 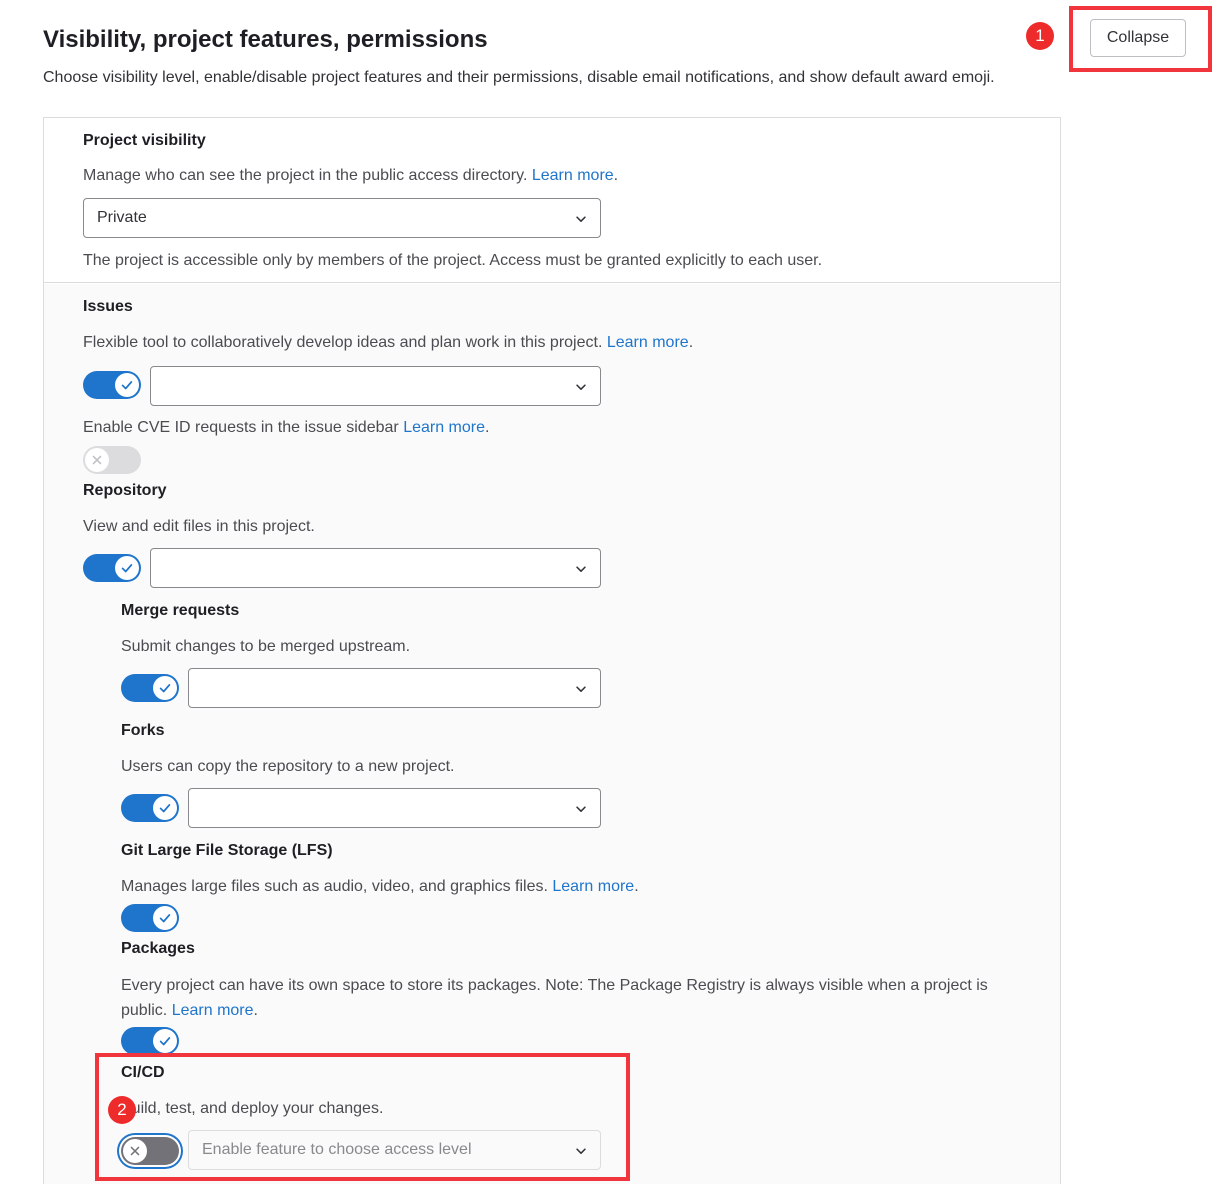 What do you see at coordinates (112, 460) in the screenshot?
I see `cve-toggle` at bounding box center [112, 460].